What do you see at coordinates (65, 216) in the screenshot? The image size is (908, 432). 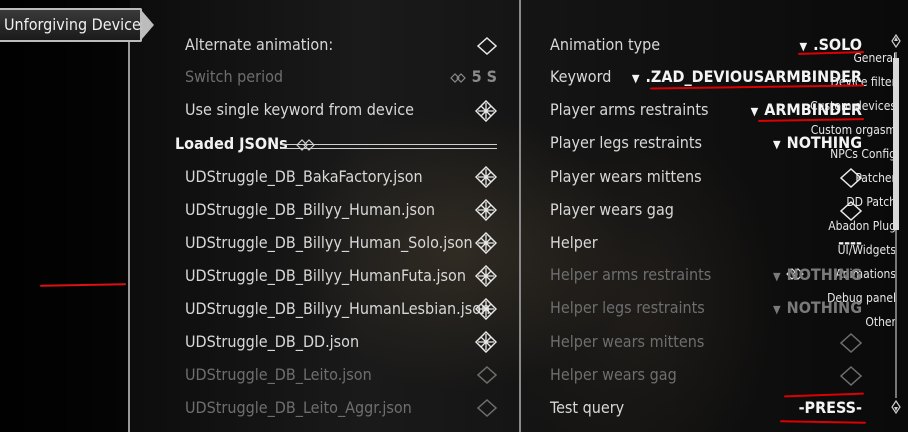 I see `sidebar` at bounding box center [65, 216].